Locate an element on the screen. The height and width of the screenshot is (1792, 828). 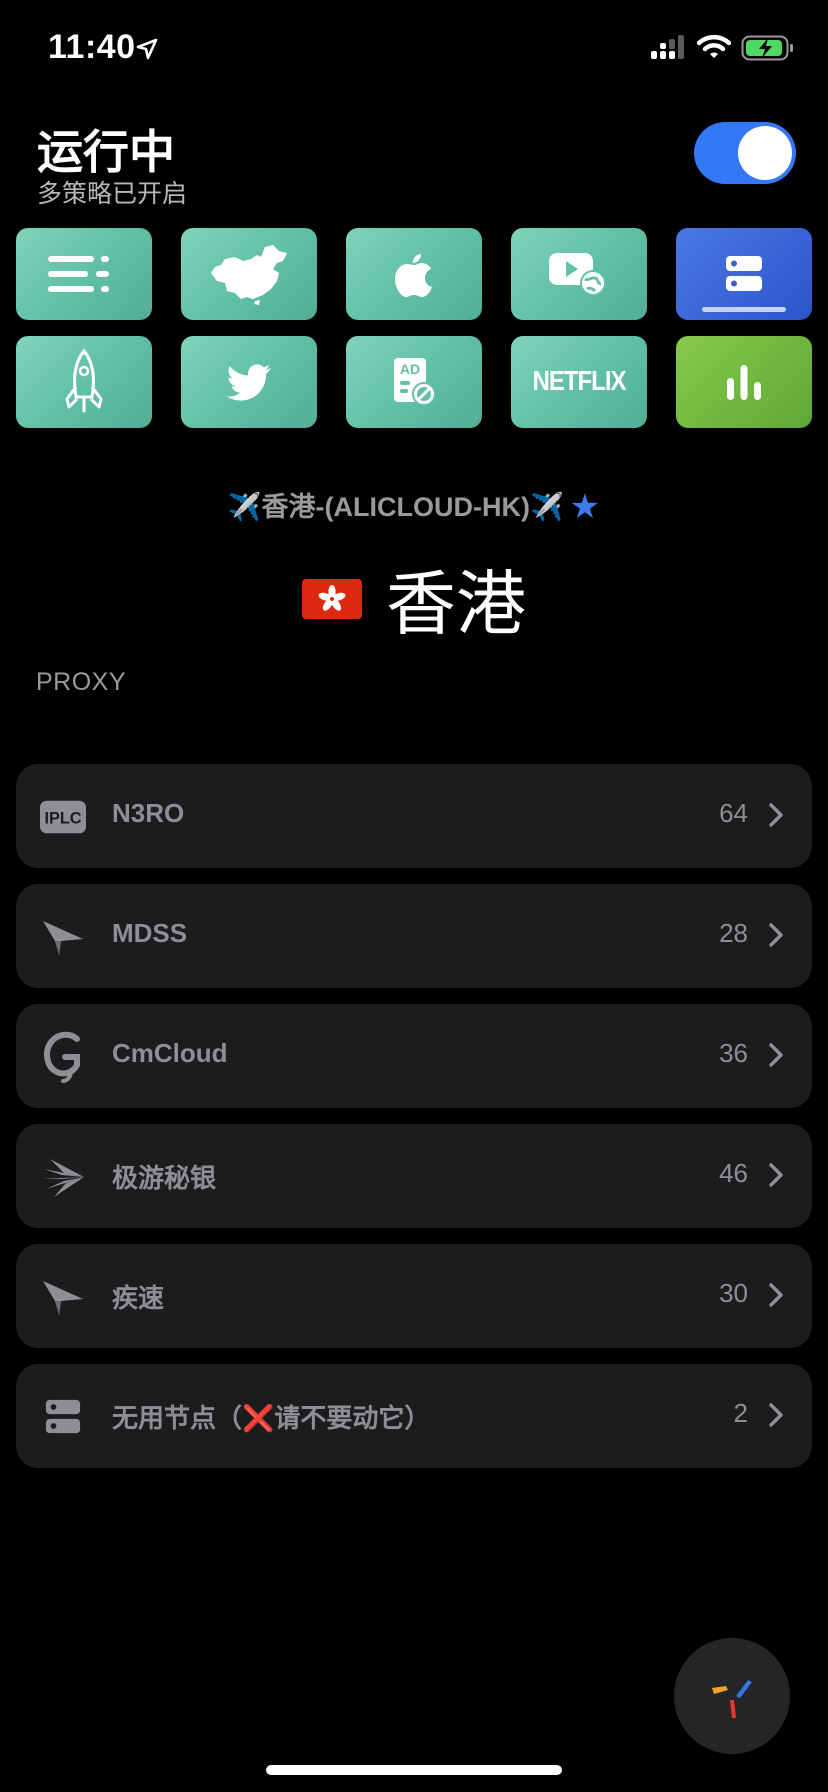
group-label: 极游秘银 is located at coordinates (164, 1178).